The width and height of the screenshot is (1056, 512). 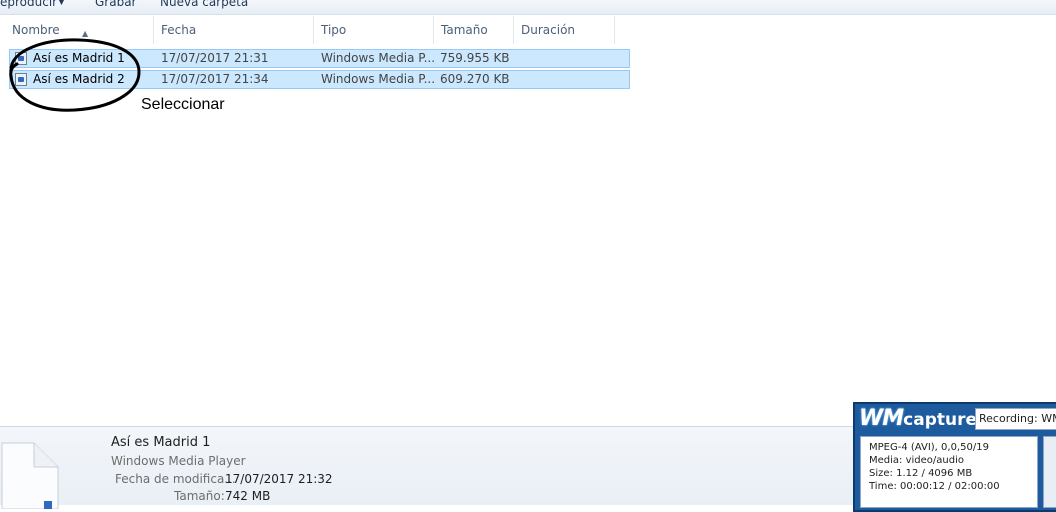 I want to click on file-size: 759.955 KB, so click(x=475, y=58).